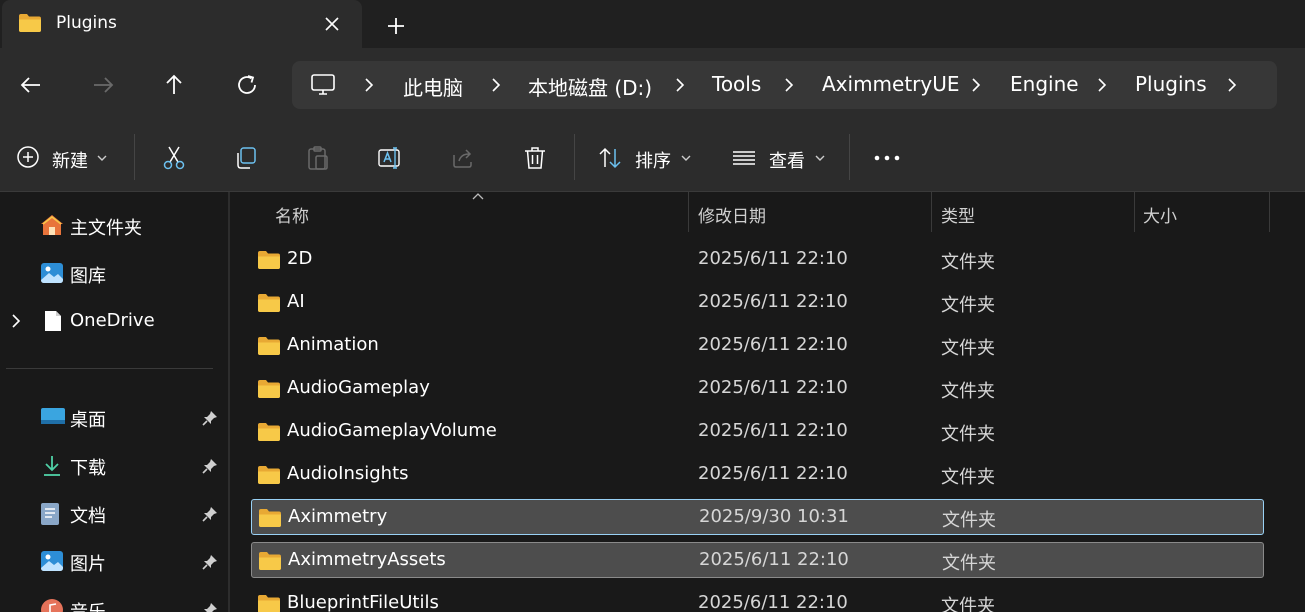 This screenshot has height=612, width=1305. Describe the element at coordinates (318, 158) in the screenshot. I see `paste-icon` at that location.